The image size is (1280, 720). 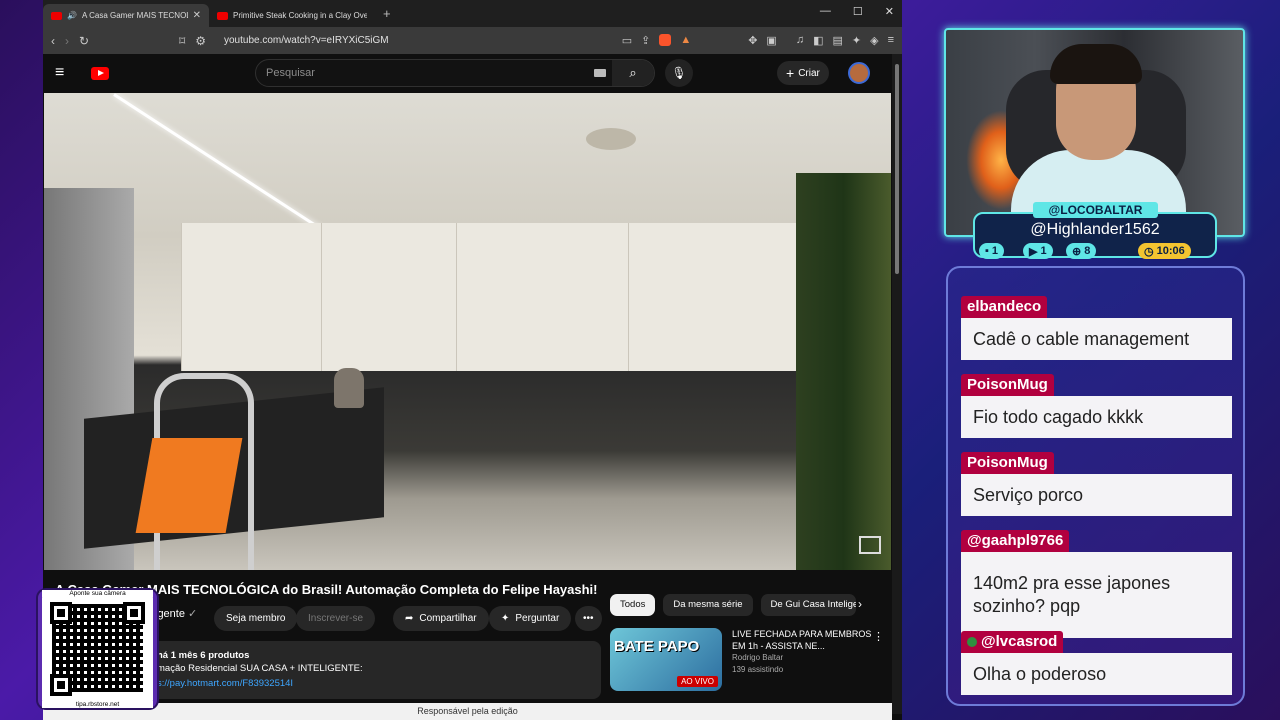 I want to click on cast-icon: ▭, so click(x=627, y=40).